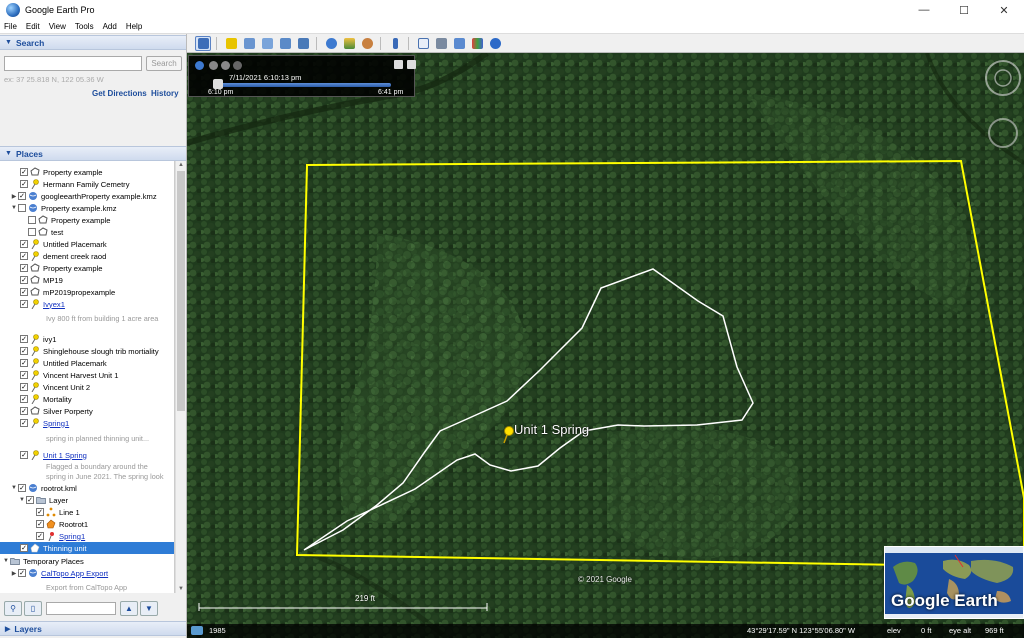 The height and width of the screenshot is (638, 1024). Describe the element at coordinates (231, 43) in the screenshot. I see `add-placemark-button` at that location.